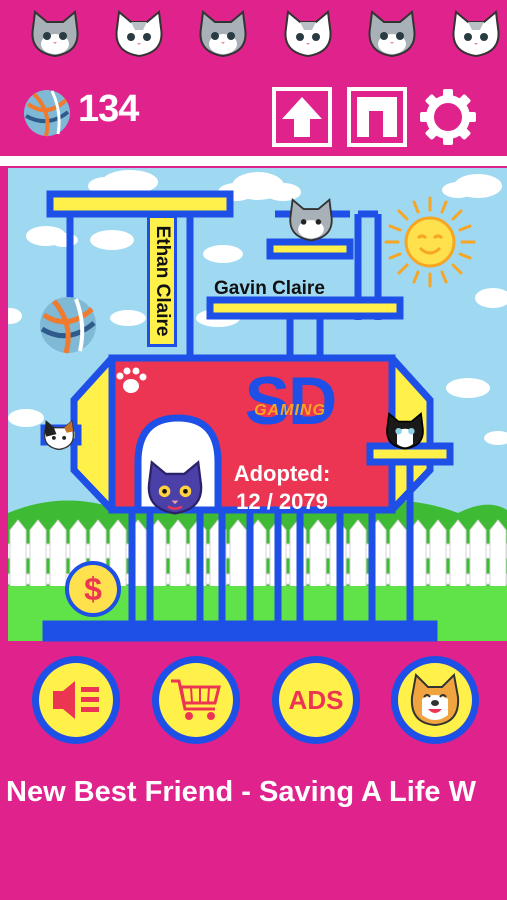  I want to click on ads-button: ADS, so click(316, 700).